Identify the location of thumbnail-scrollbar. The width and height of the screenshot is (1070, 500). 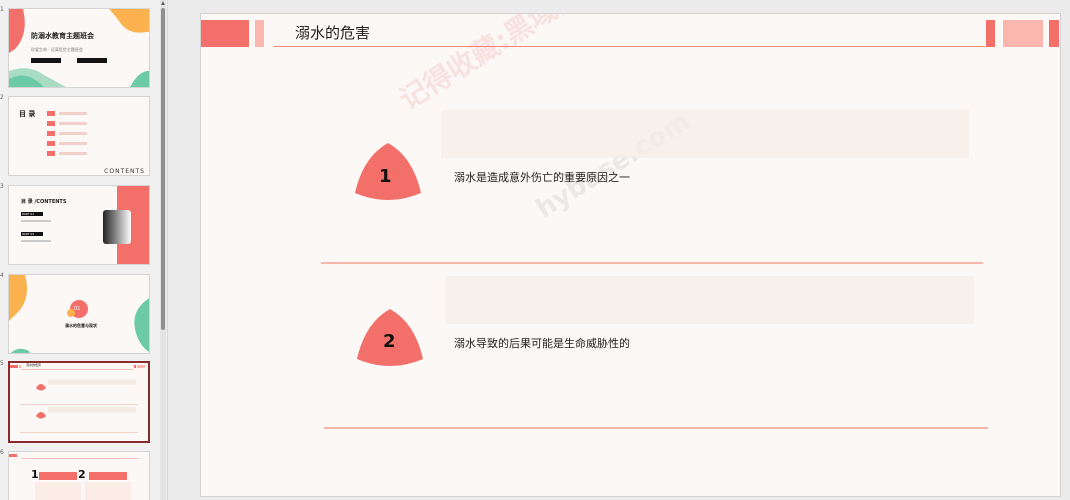
(163, 250).